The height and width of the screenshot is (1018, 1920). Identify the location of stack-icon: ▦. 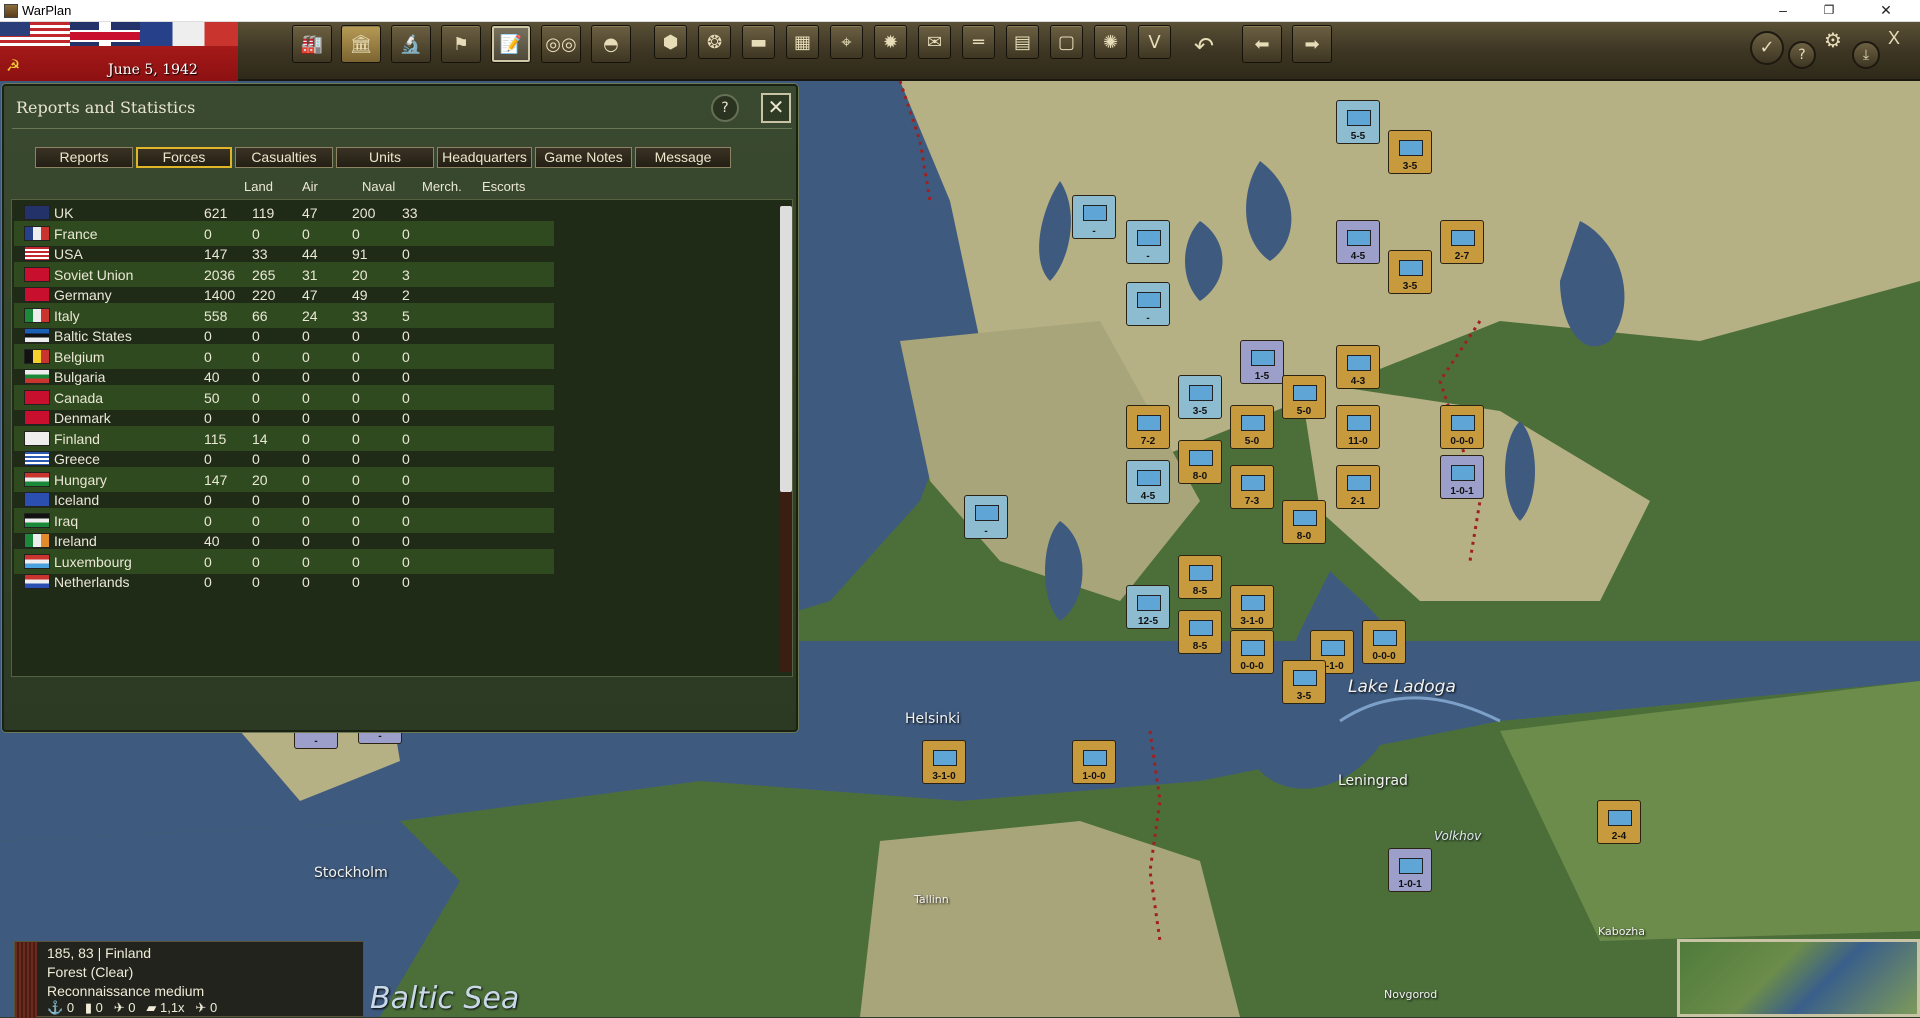
(802, 42).